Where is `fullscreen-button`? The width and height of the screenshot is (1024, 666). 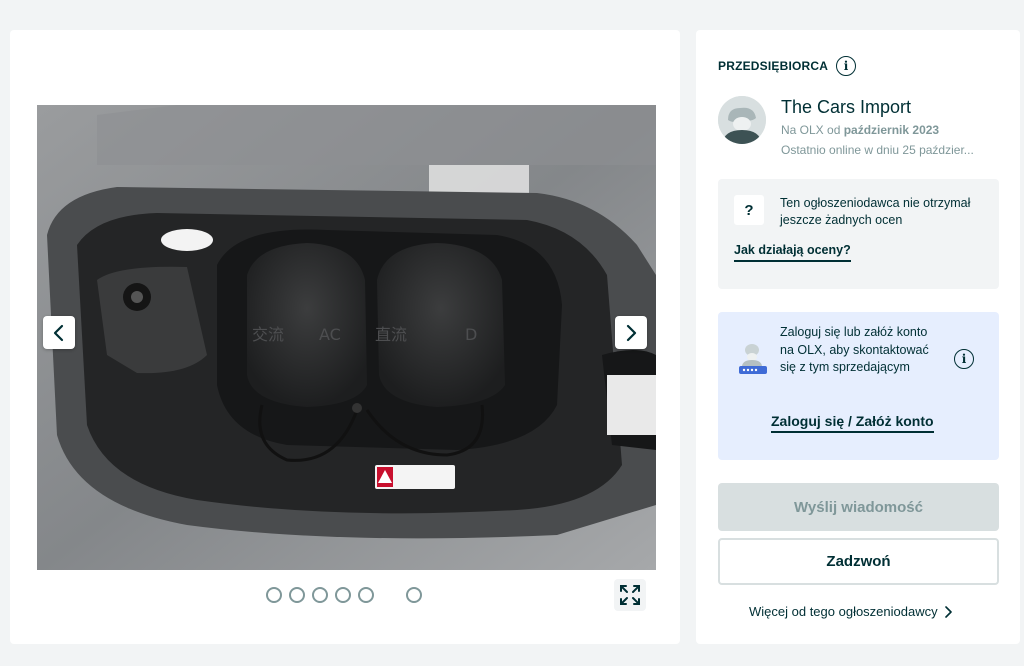 fullscreen-button is located at coordinates (630, 595).